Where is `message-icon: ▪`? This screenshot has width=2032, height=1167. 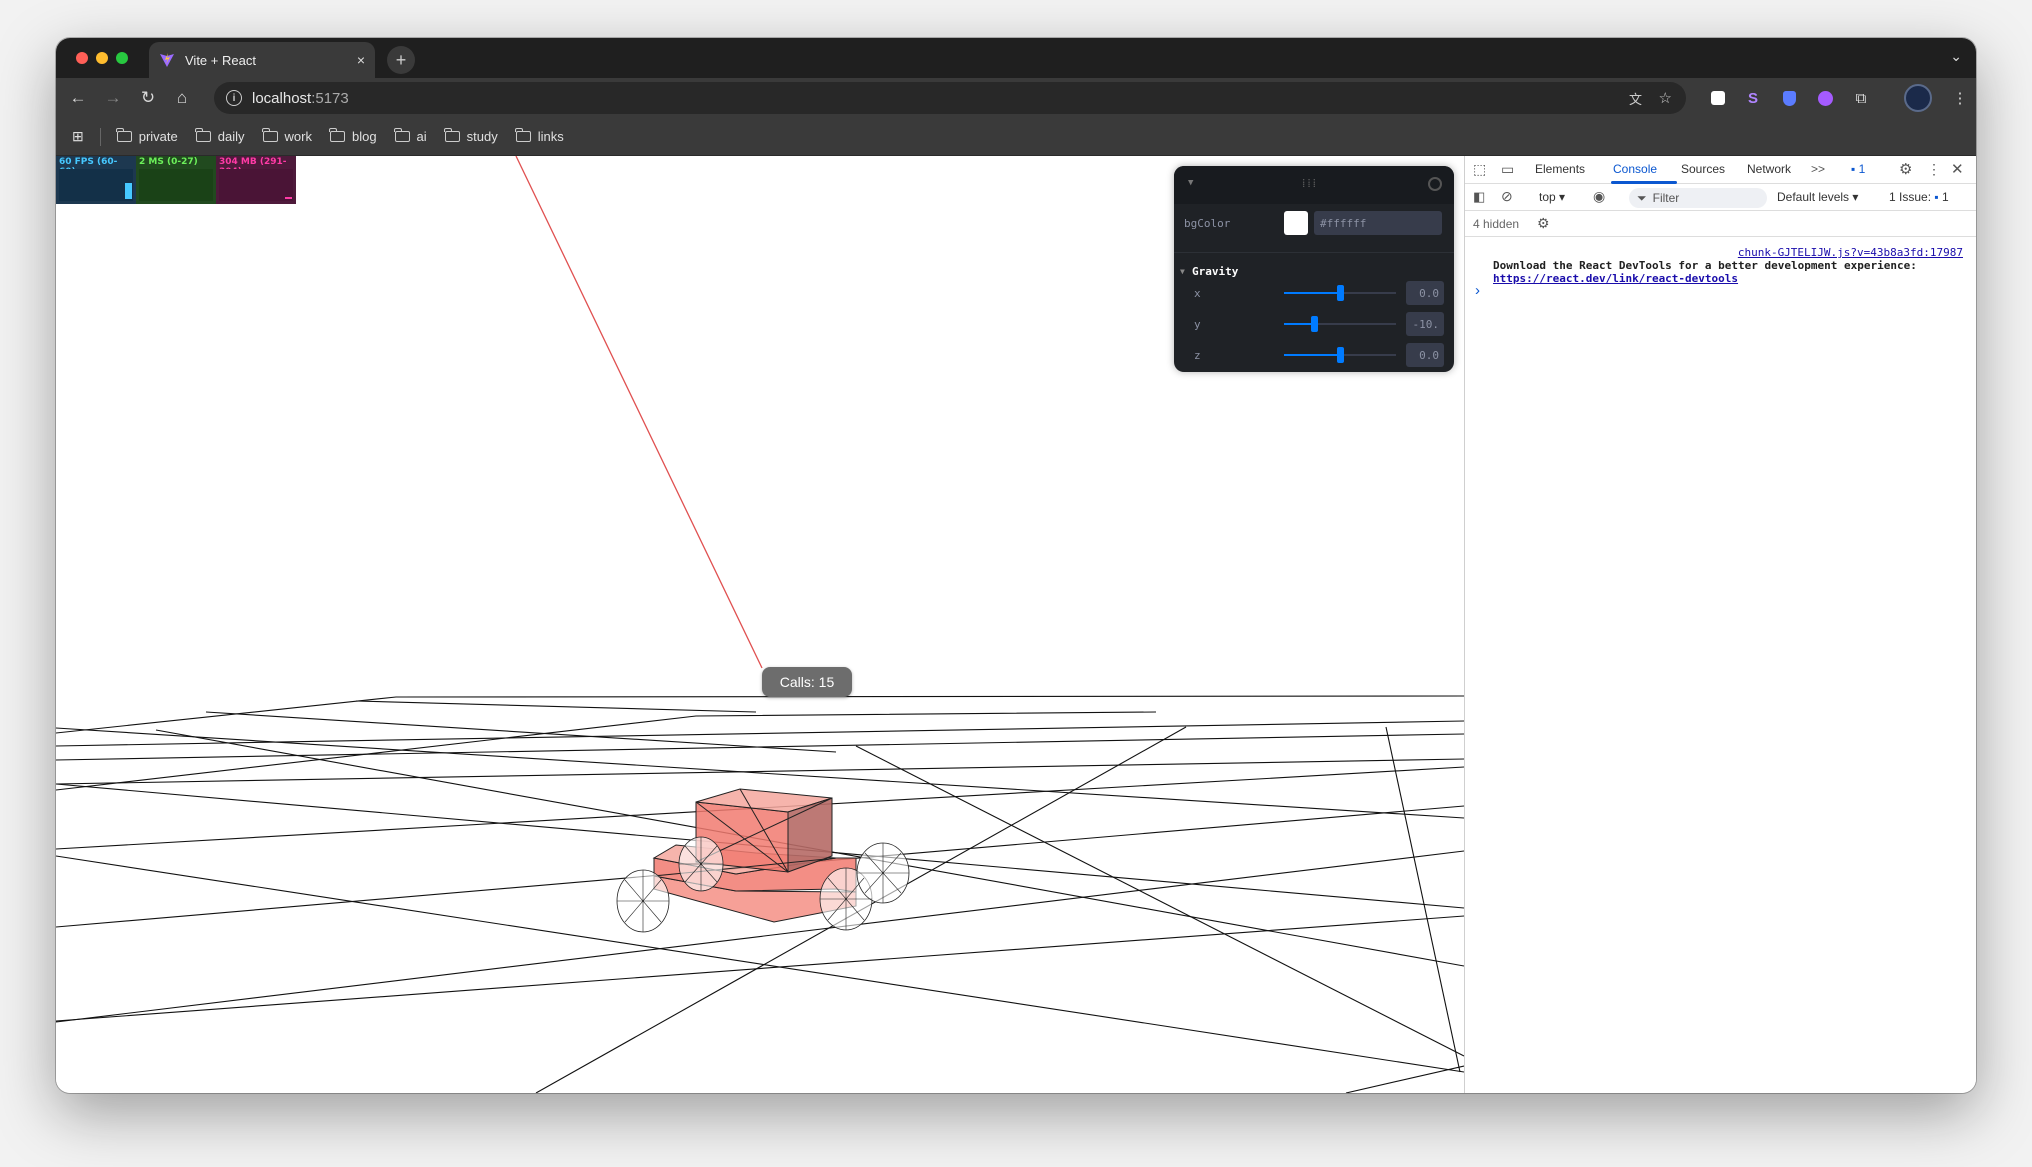 message-icon: ▪ is located at coordinates (1853, 169).